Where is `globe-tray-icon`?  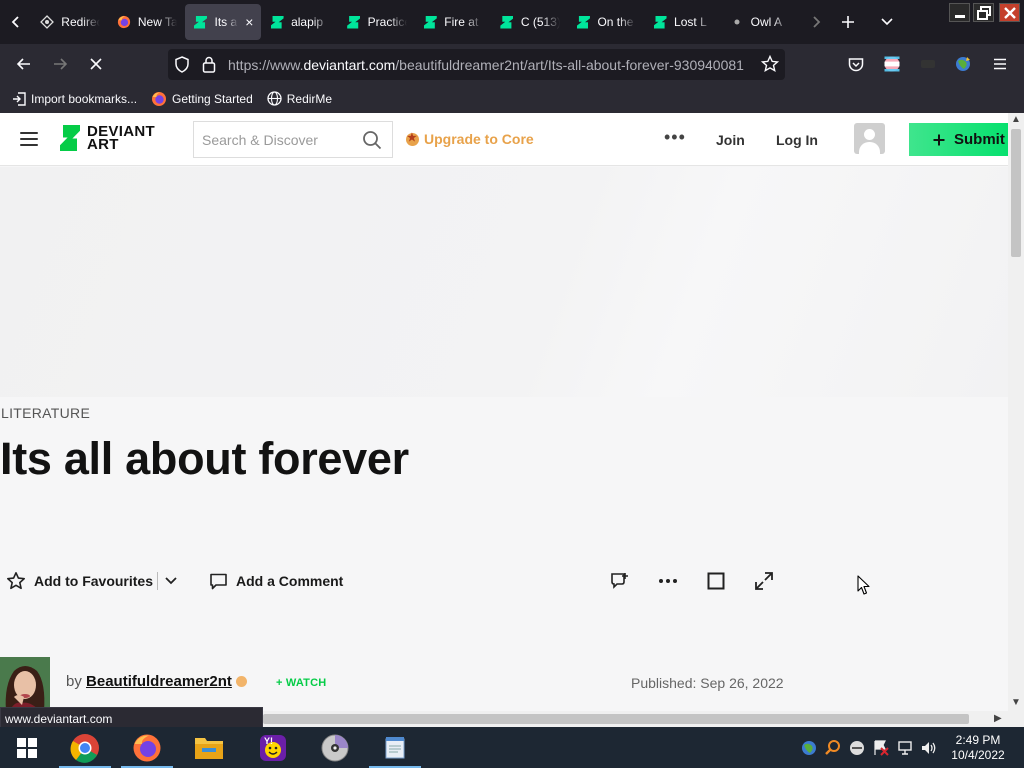
globe-tray-icon is located at coordinates (809, 748).